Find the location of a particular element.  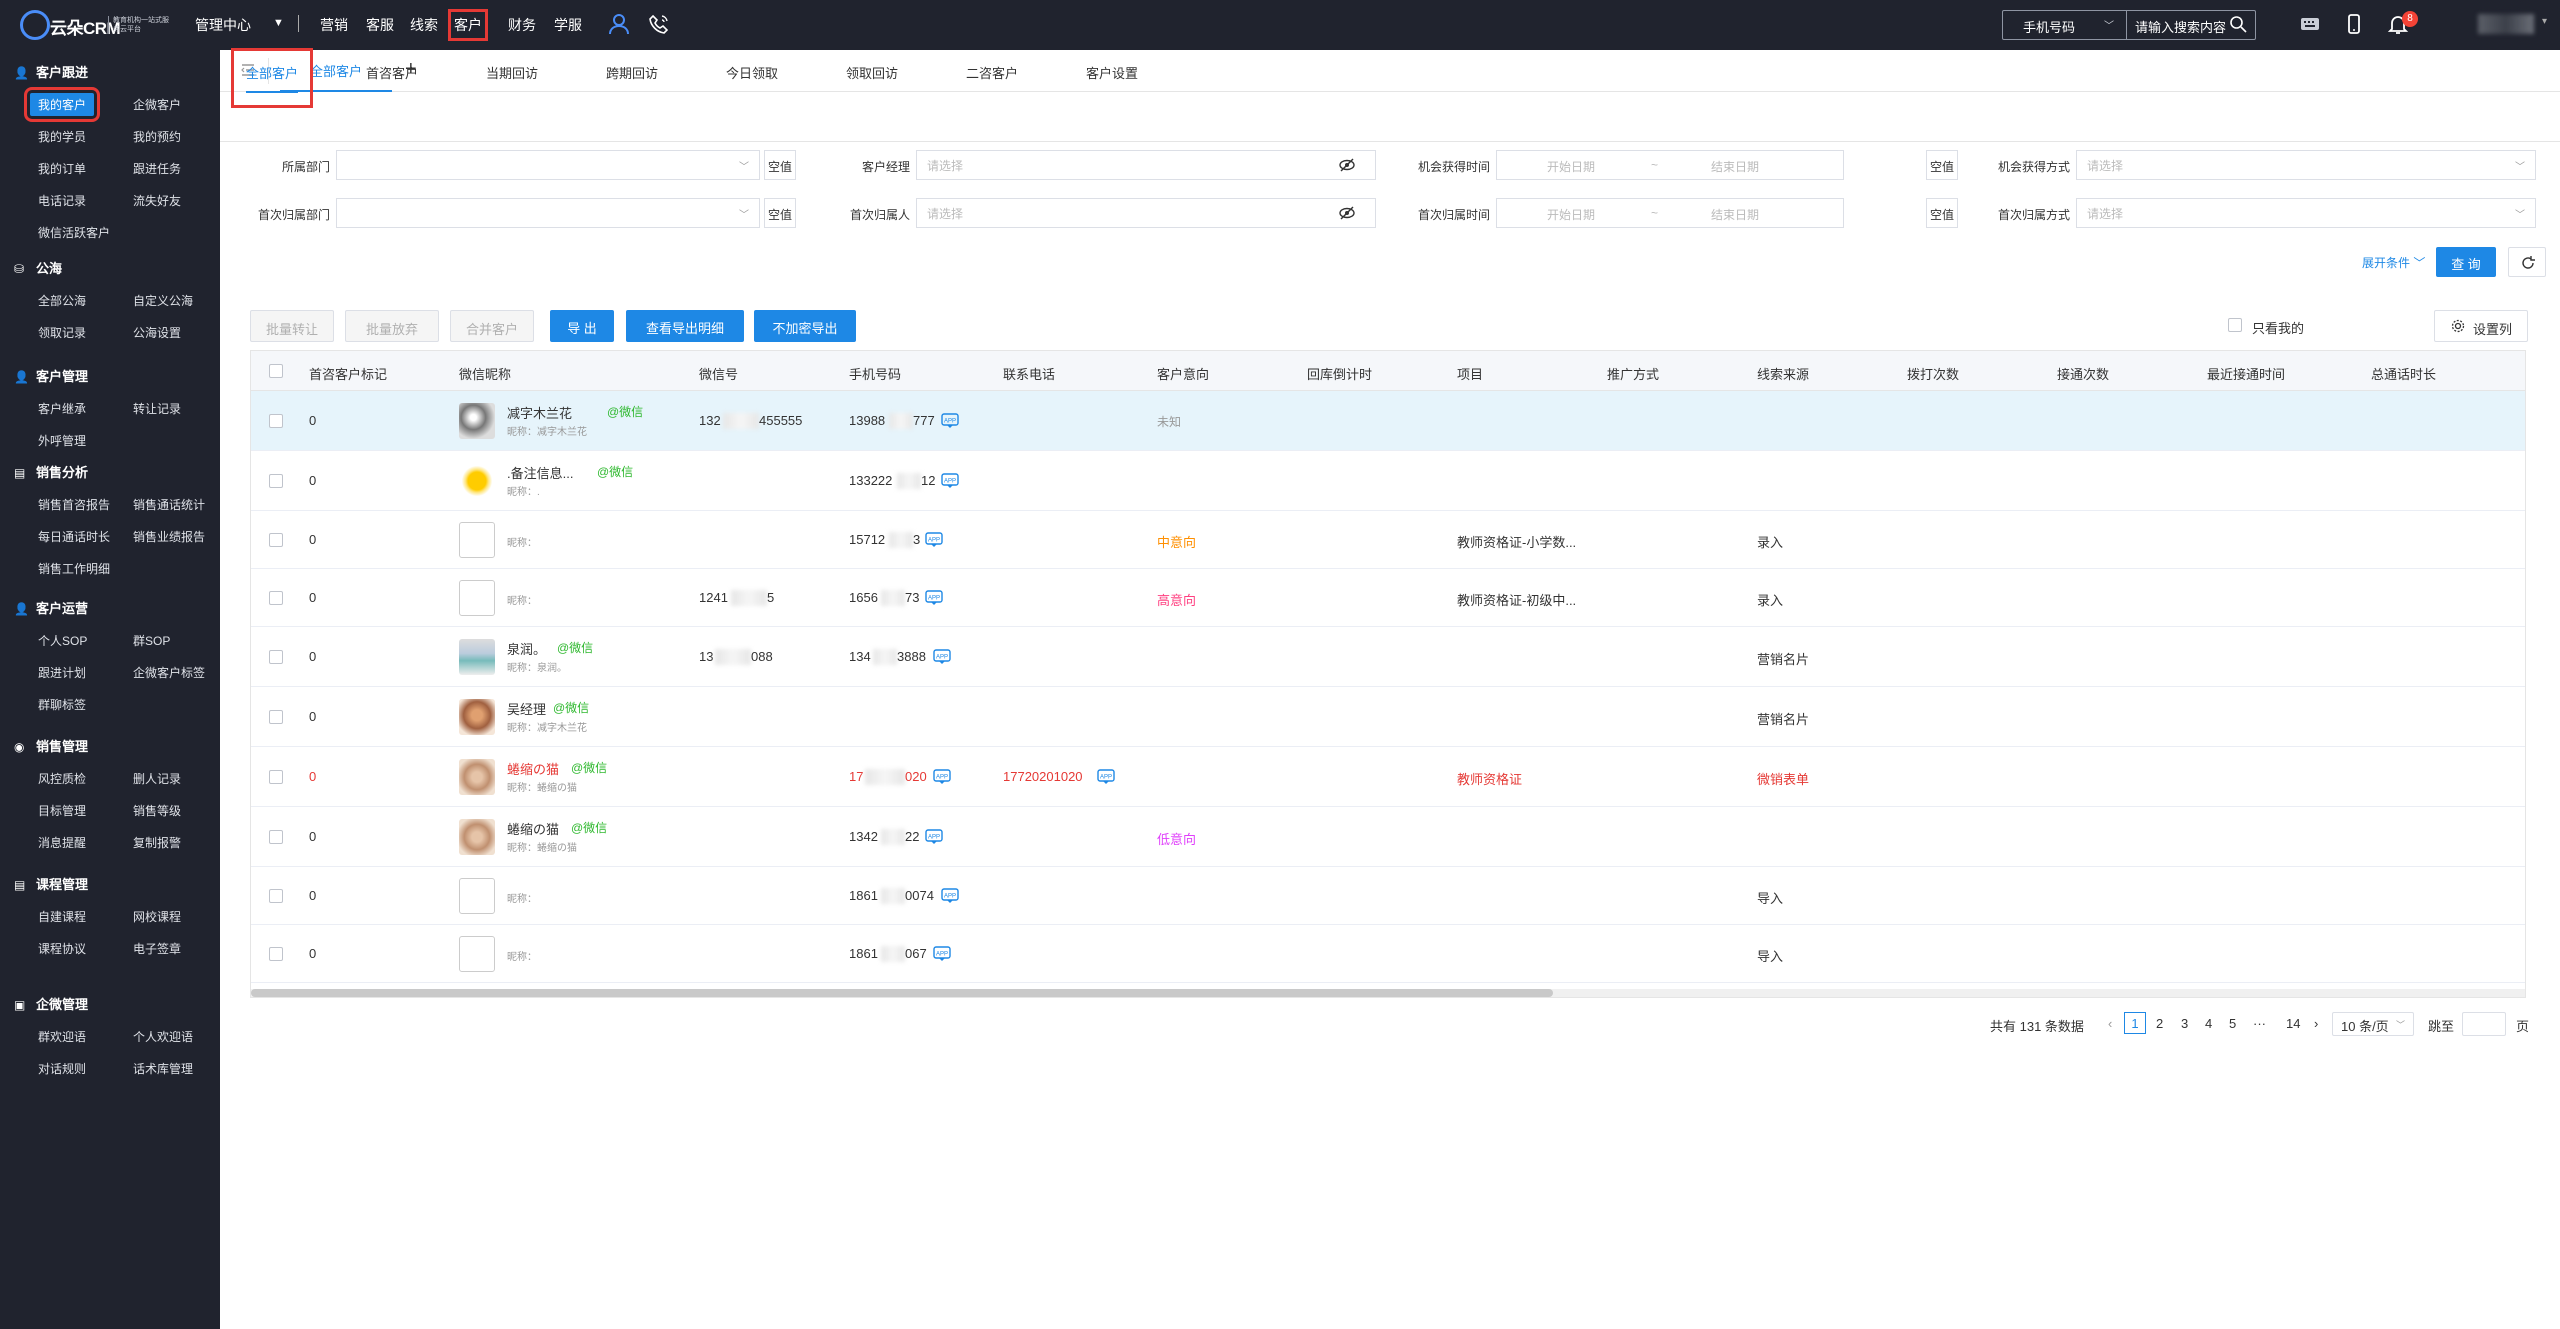

page-current: 1 is located at coordinates (2135, 1023).